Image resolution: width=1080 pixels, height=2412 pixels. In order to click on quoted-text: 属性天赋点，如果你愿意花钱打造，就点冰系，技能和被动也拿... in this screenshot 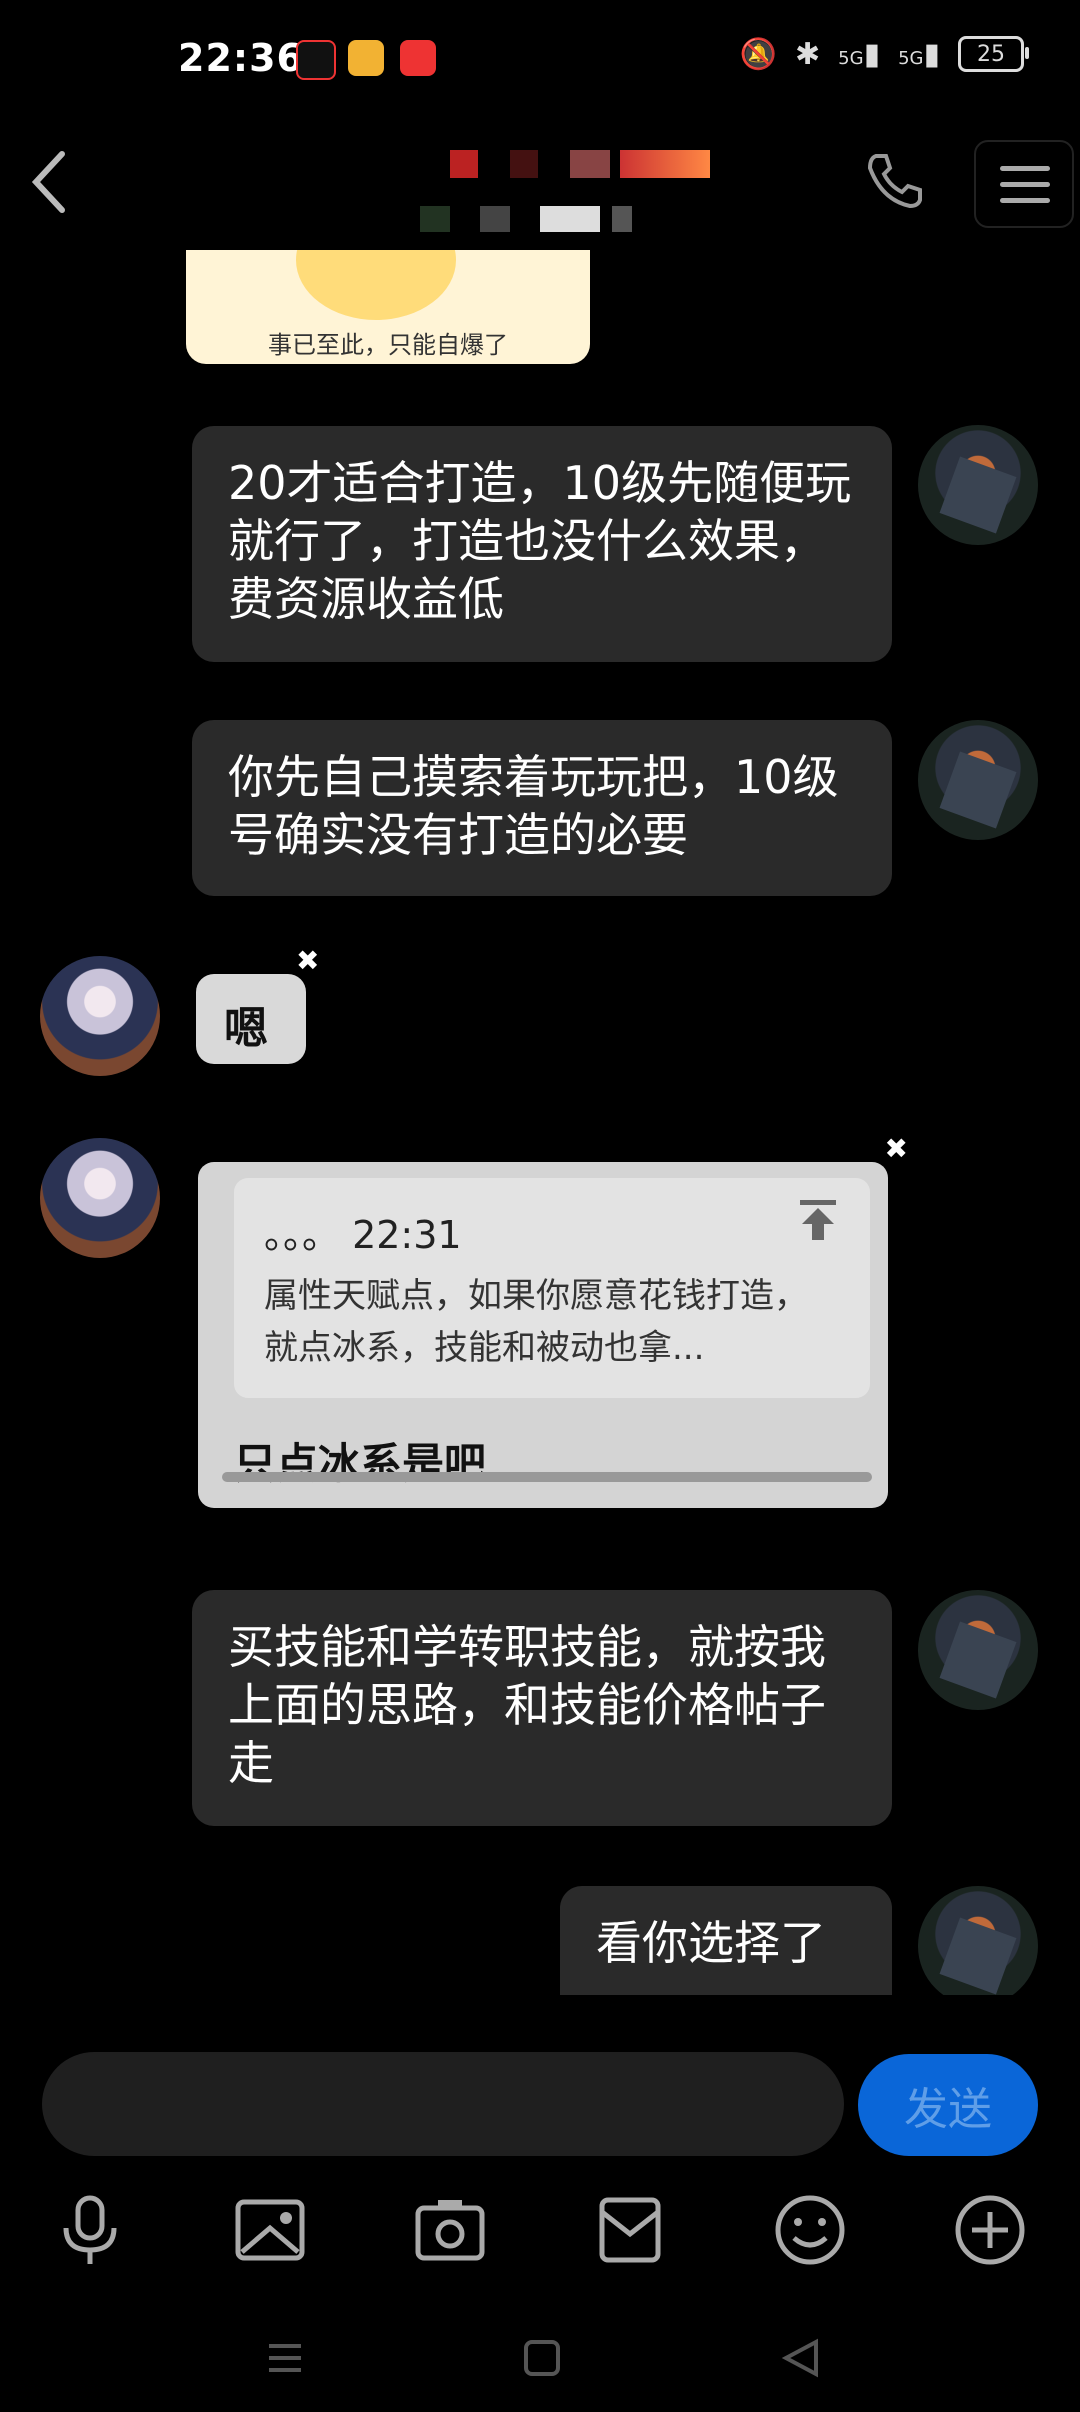, I will do `click(536, 1322)`.